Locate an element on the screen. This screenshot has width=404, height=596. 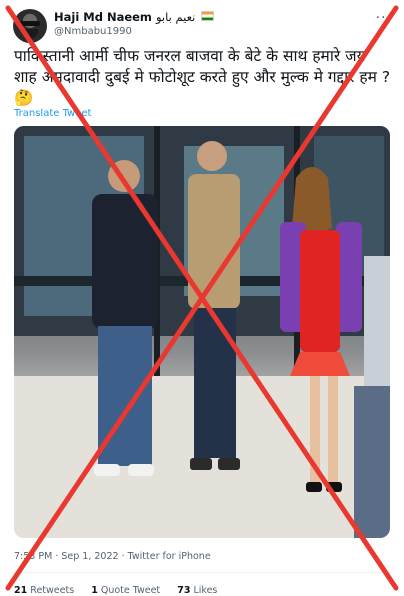
likes-label: Likes is located at coordinates (205, 590).